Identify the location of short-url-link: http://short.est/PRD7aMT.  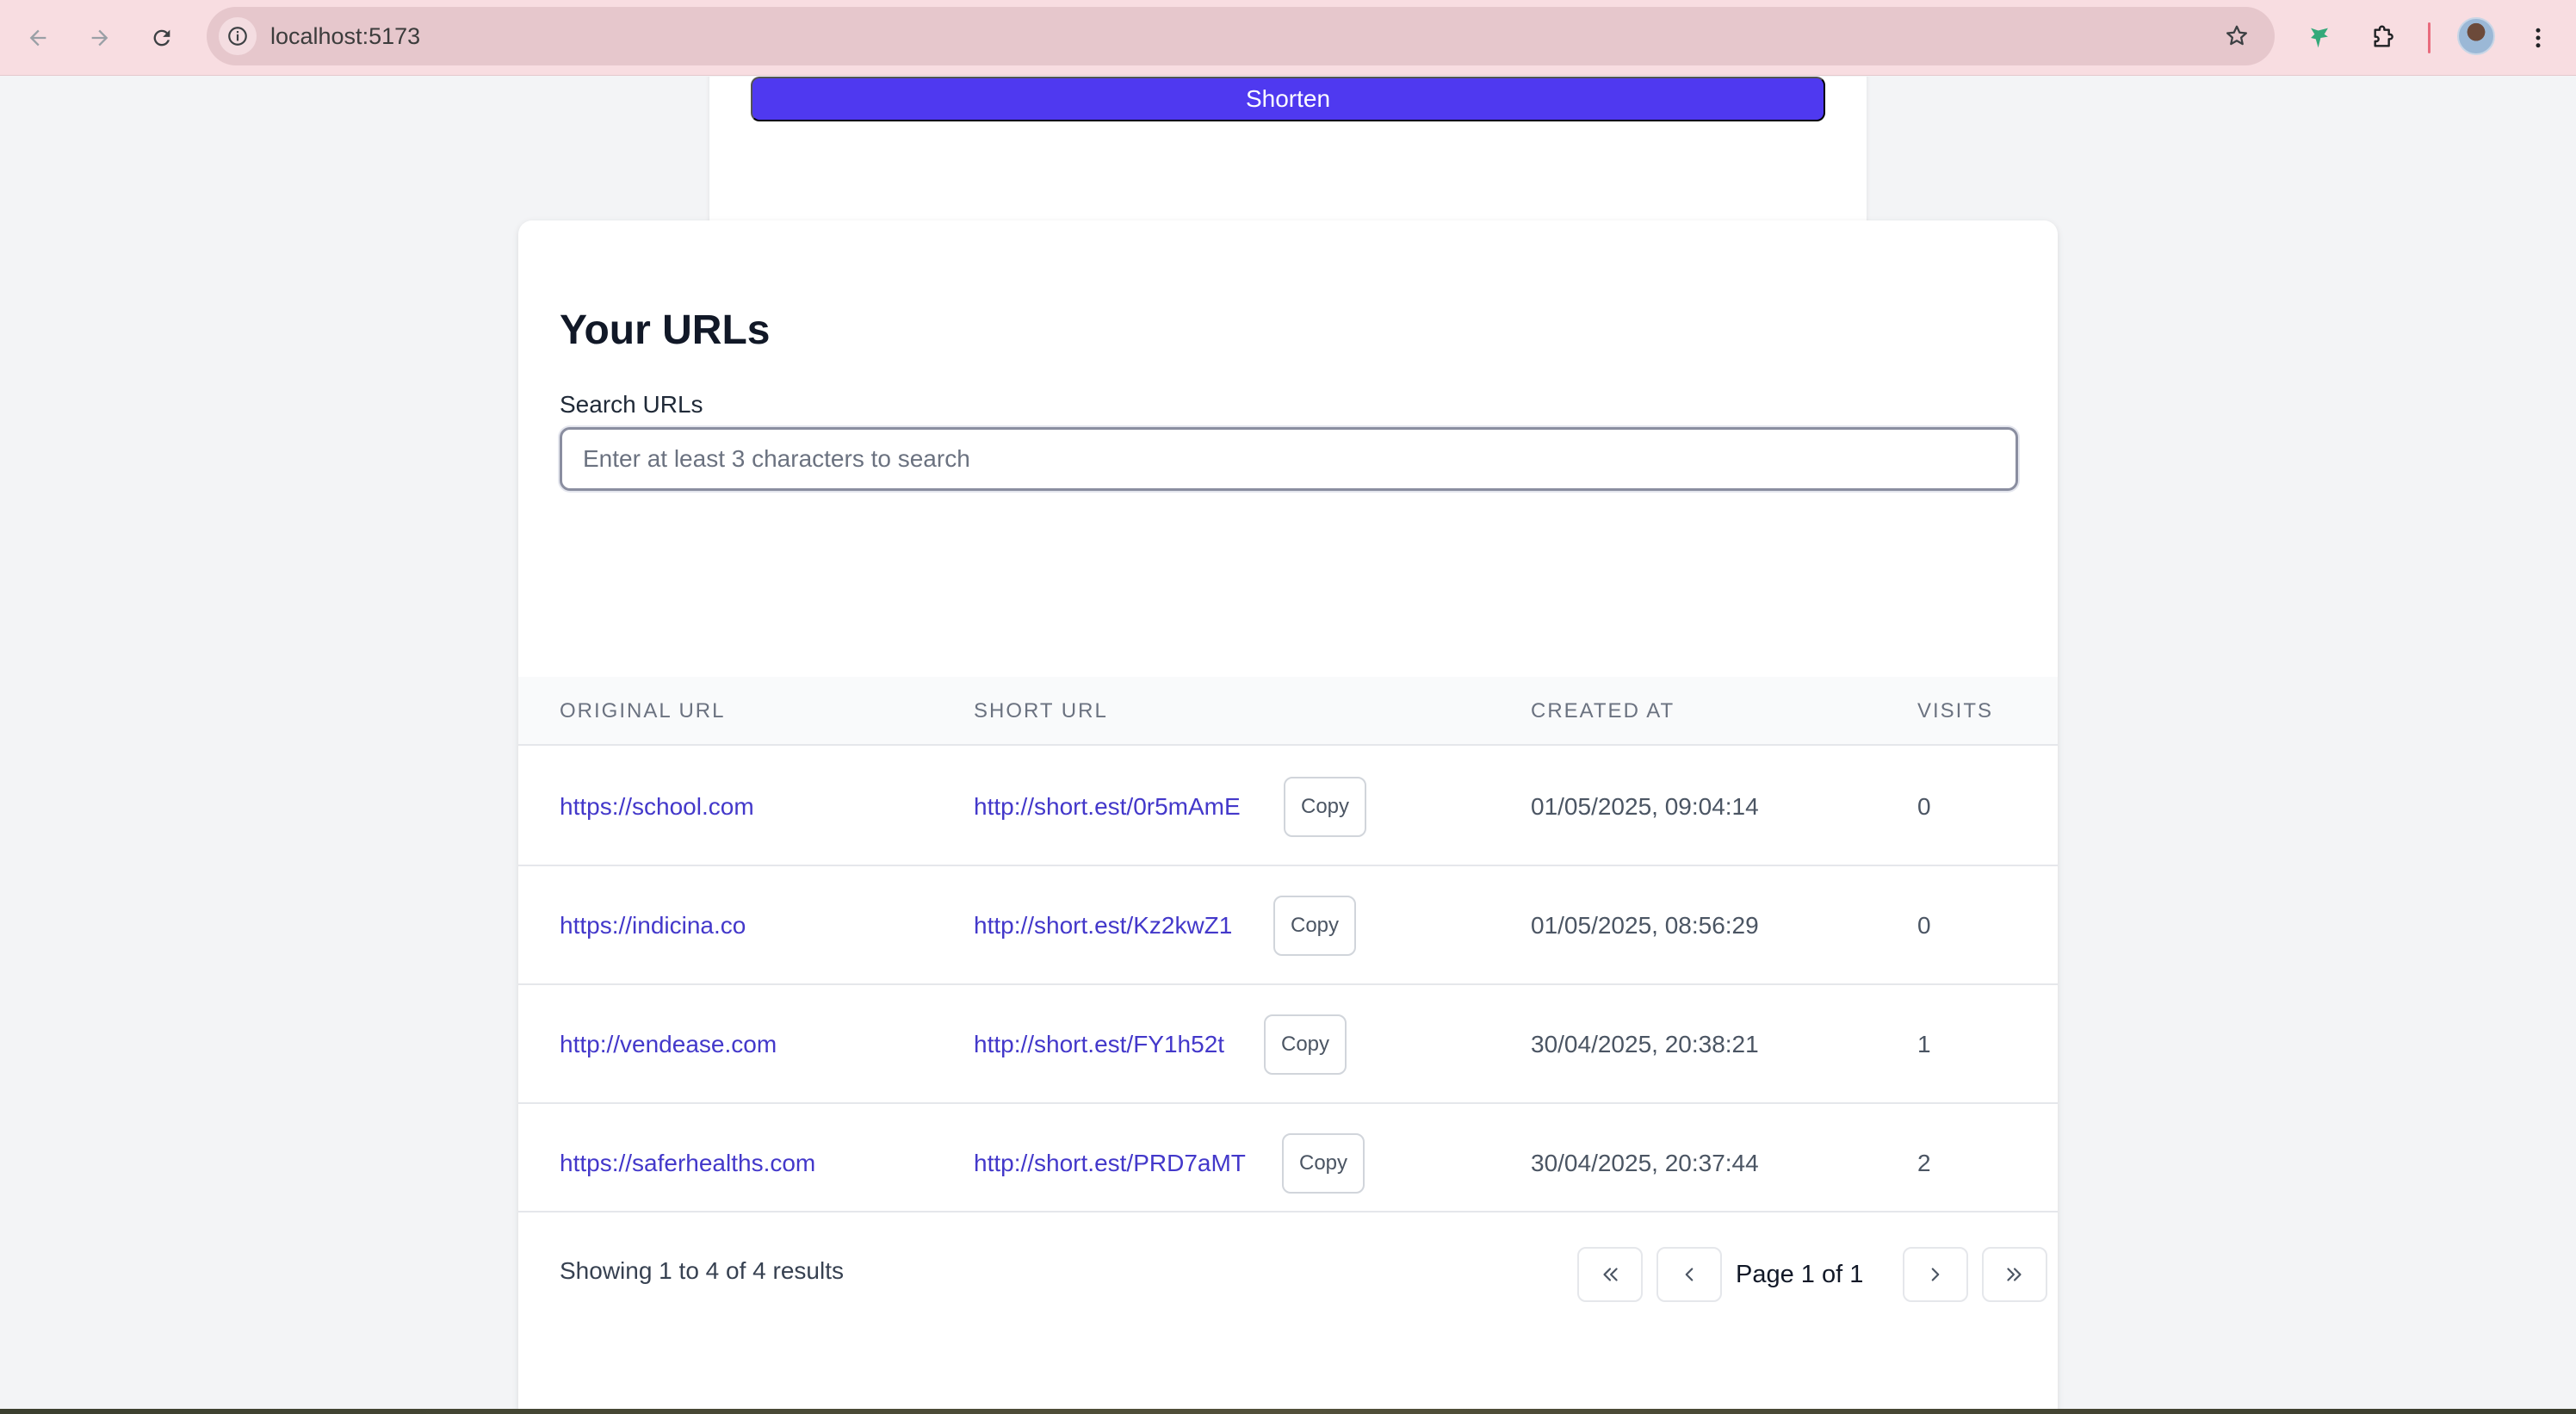
(1110, 1163).